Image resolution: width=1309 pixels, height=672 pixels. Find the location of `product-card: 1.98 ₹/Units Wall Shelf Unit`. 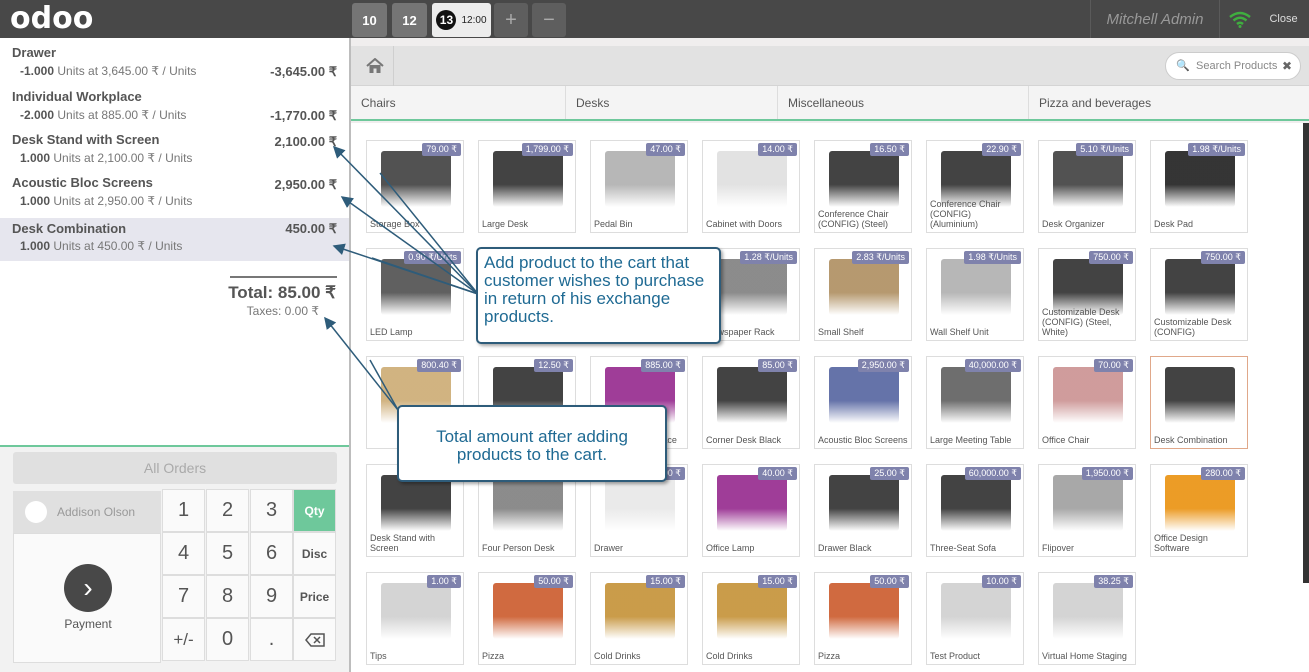

product-card: 1.98 ₹/Units Wall Shelf Unit is located at coordinates (975, 294).